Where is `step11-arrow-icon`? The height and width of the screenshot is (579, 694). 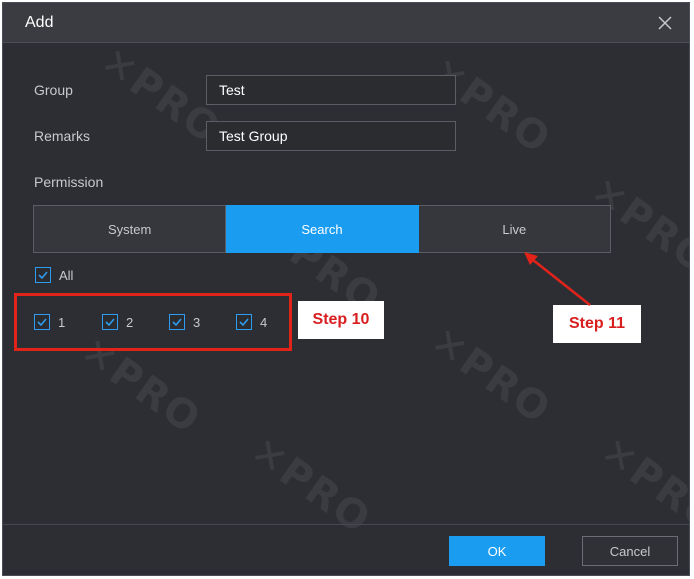 step11-arrow-icon is located at coordinates (557, 279).